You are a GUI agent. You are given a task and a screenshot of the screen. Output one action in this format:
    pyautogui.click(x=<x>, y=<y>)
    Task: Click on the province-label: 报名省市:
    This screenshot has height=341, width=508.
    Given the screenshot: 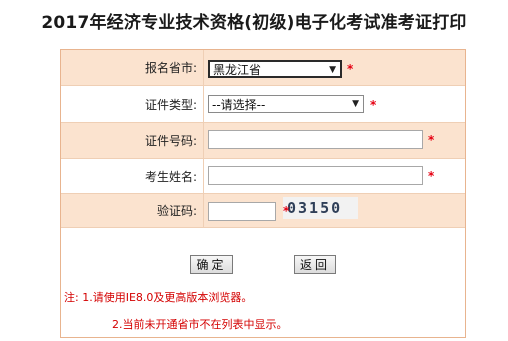 What is the action you would take?
    pyautogui.click(x=132, y=67)
    